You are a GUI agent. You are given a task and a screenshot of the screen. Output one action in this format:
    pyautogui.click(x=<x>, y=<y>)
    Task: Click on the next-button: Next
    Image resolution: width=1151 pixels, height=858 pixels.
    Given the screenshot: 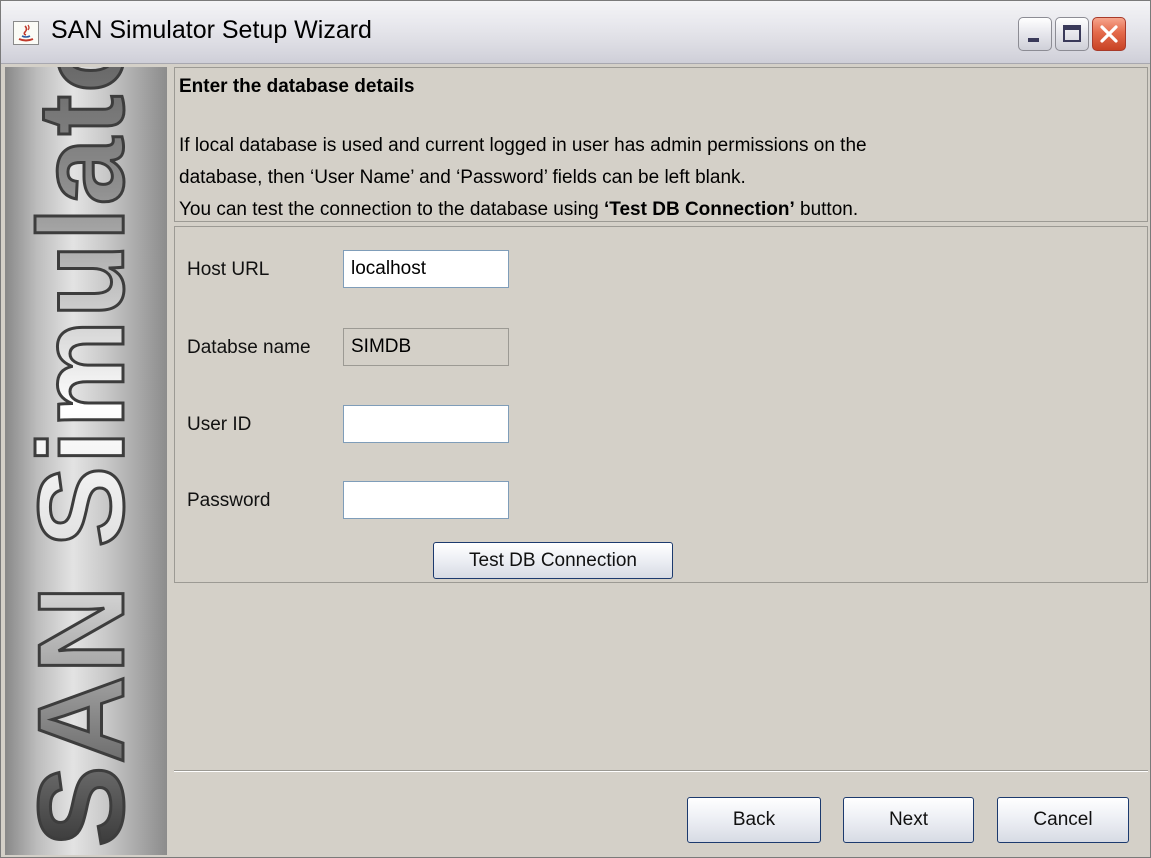 What is the action you would take?
    pyautogui.click(x=908, y=820)
    